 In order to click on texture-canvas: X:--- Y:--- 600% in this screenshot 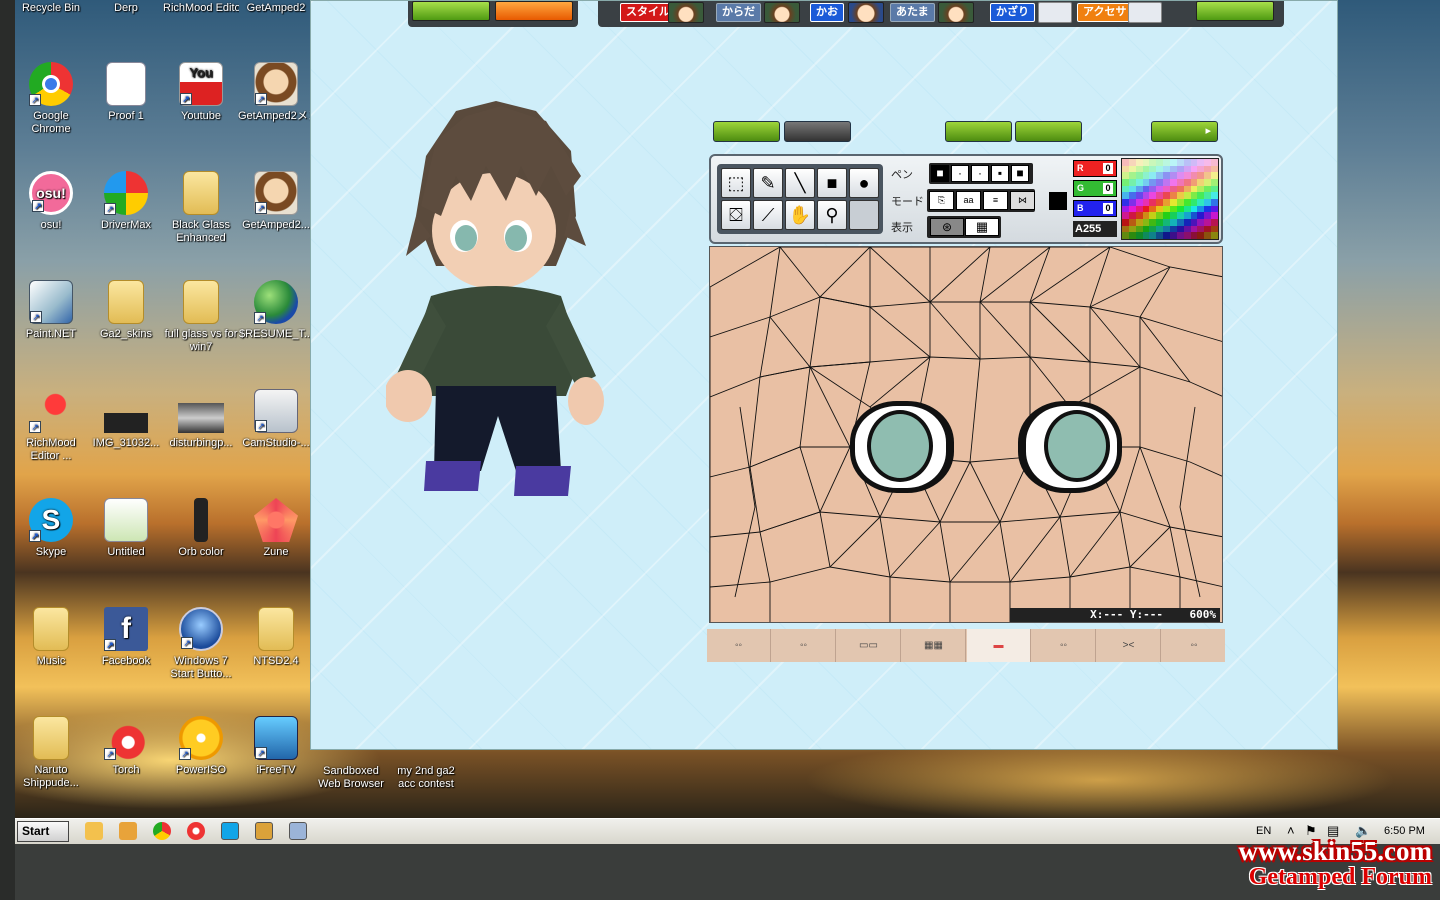, I will do `click(966, 434)`.